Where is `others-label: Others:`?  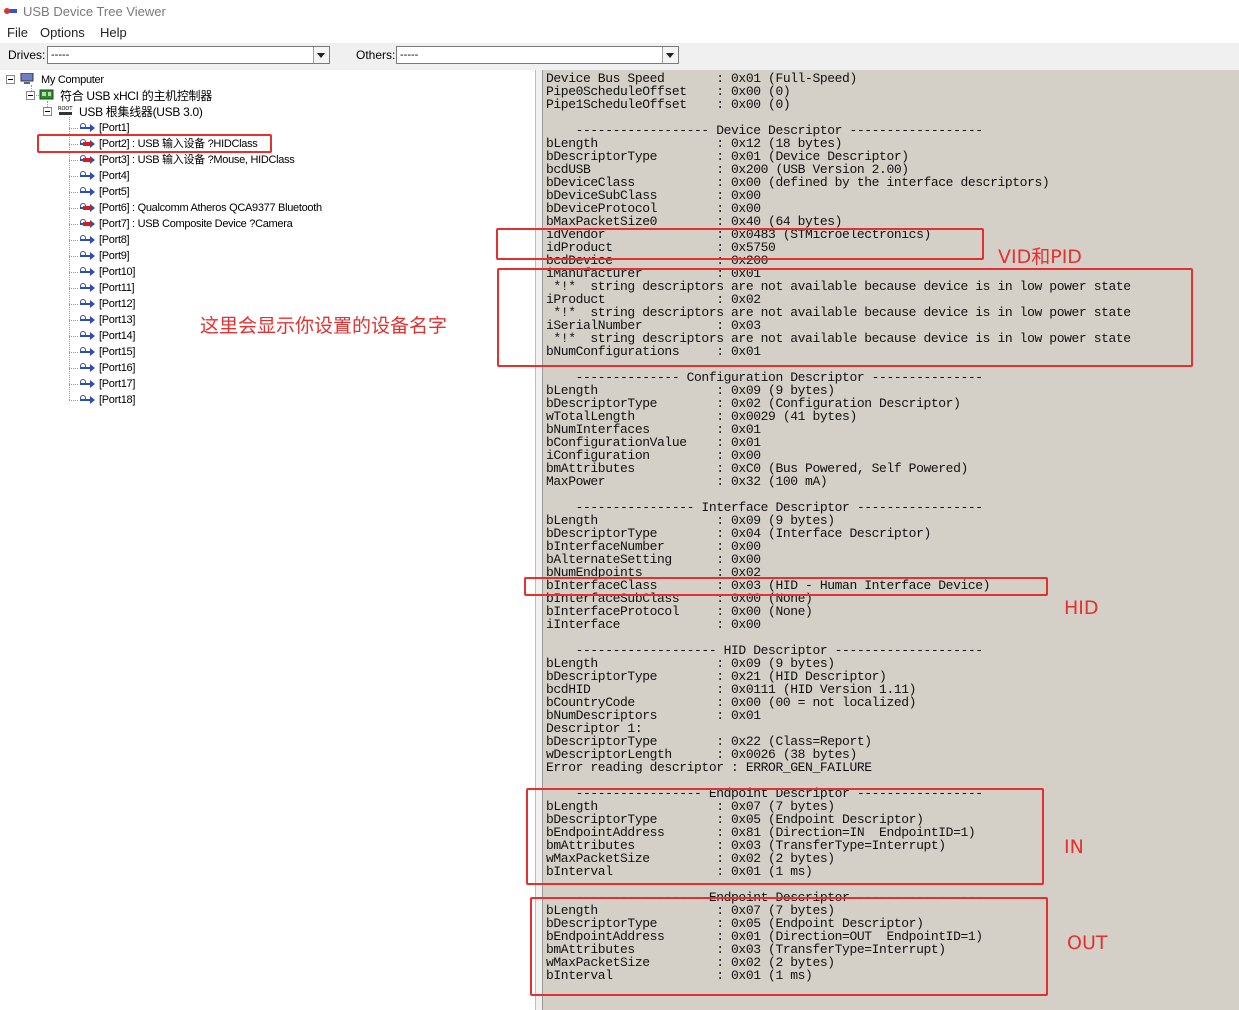 others-label: Others: is located at coordinates (376, 55).